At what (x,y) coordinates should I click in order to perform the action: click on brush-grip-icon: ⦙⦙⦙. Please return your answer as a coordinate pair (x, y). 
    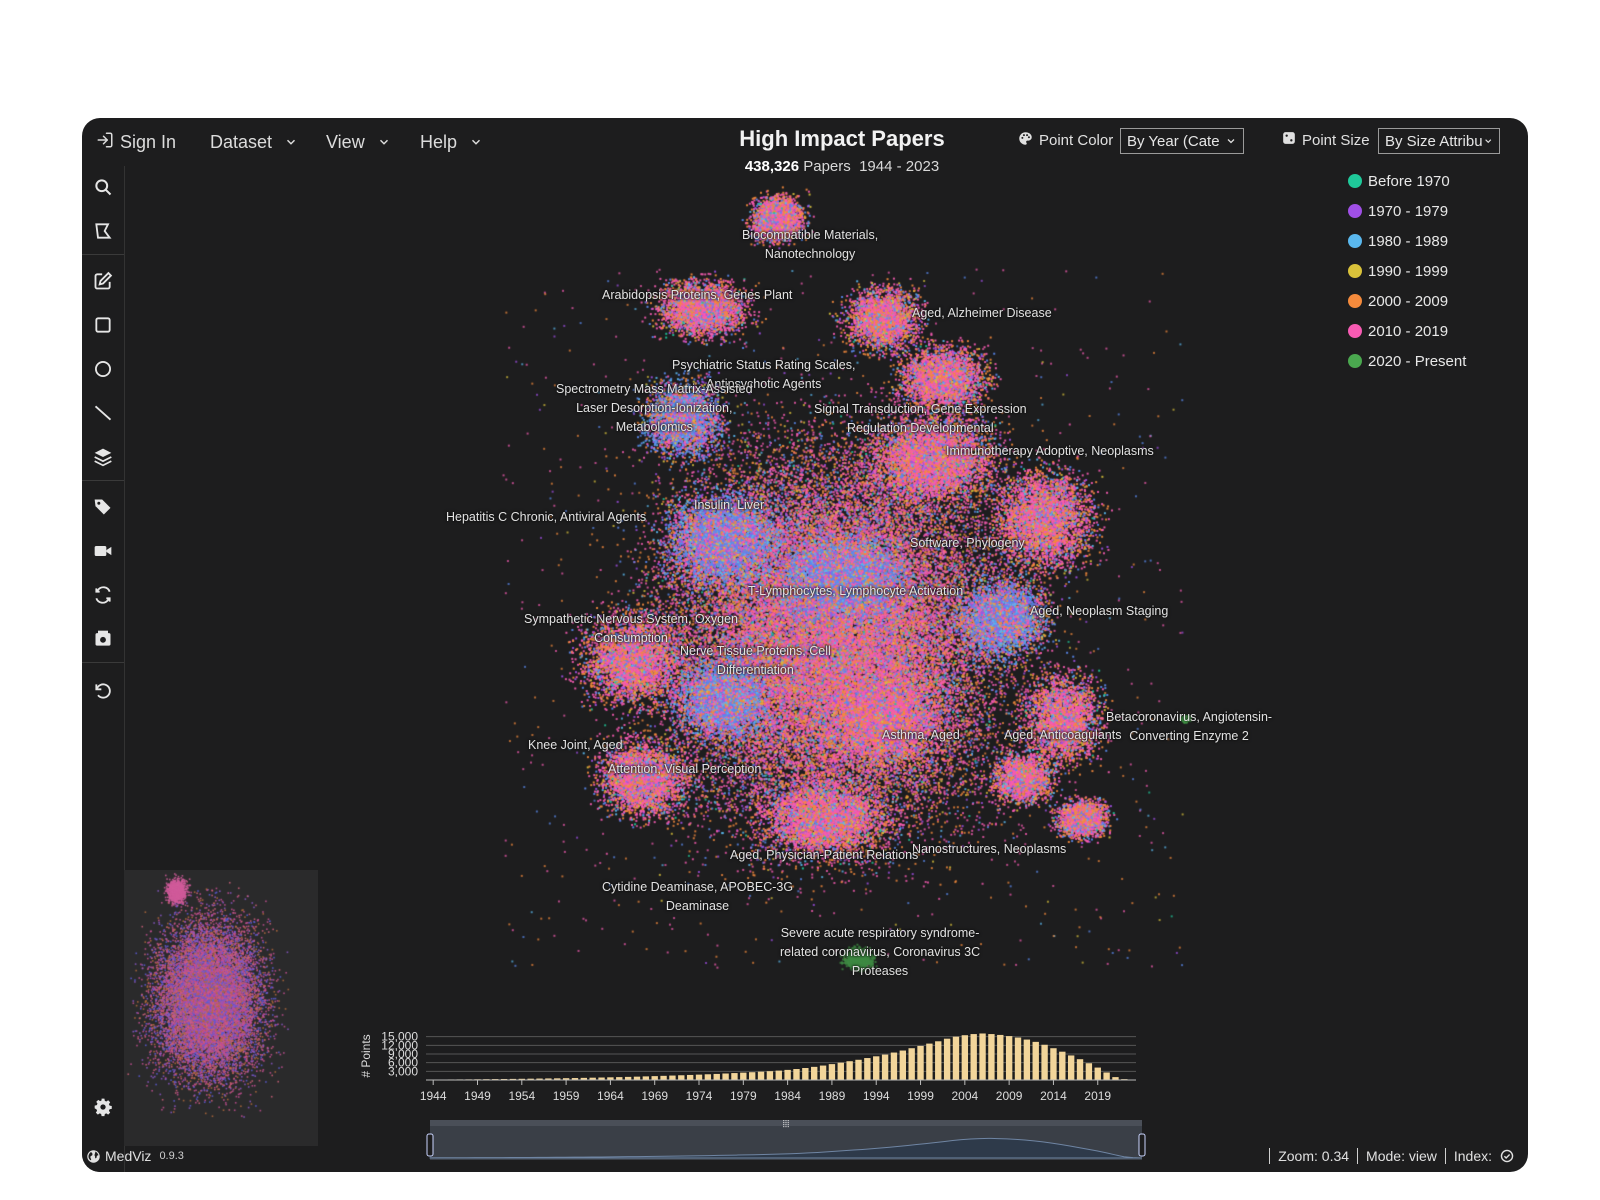
    Looking at the image, I should click on (786, 1124).